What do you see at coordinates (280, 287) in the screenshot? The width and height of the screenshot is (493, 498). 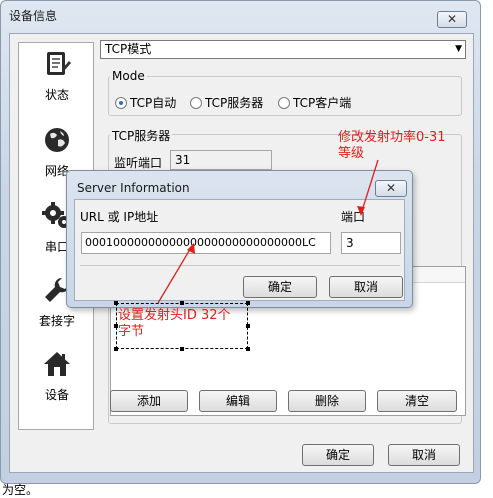 I see `dialog-ok-button: 确定` at bounding box center [280, 287].